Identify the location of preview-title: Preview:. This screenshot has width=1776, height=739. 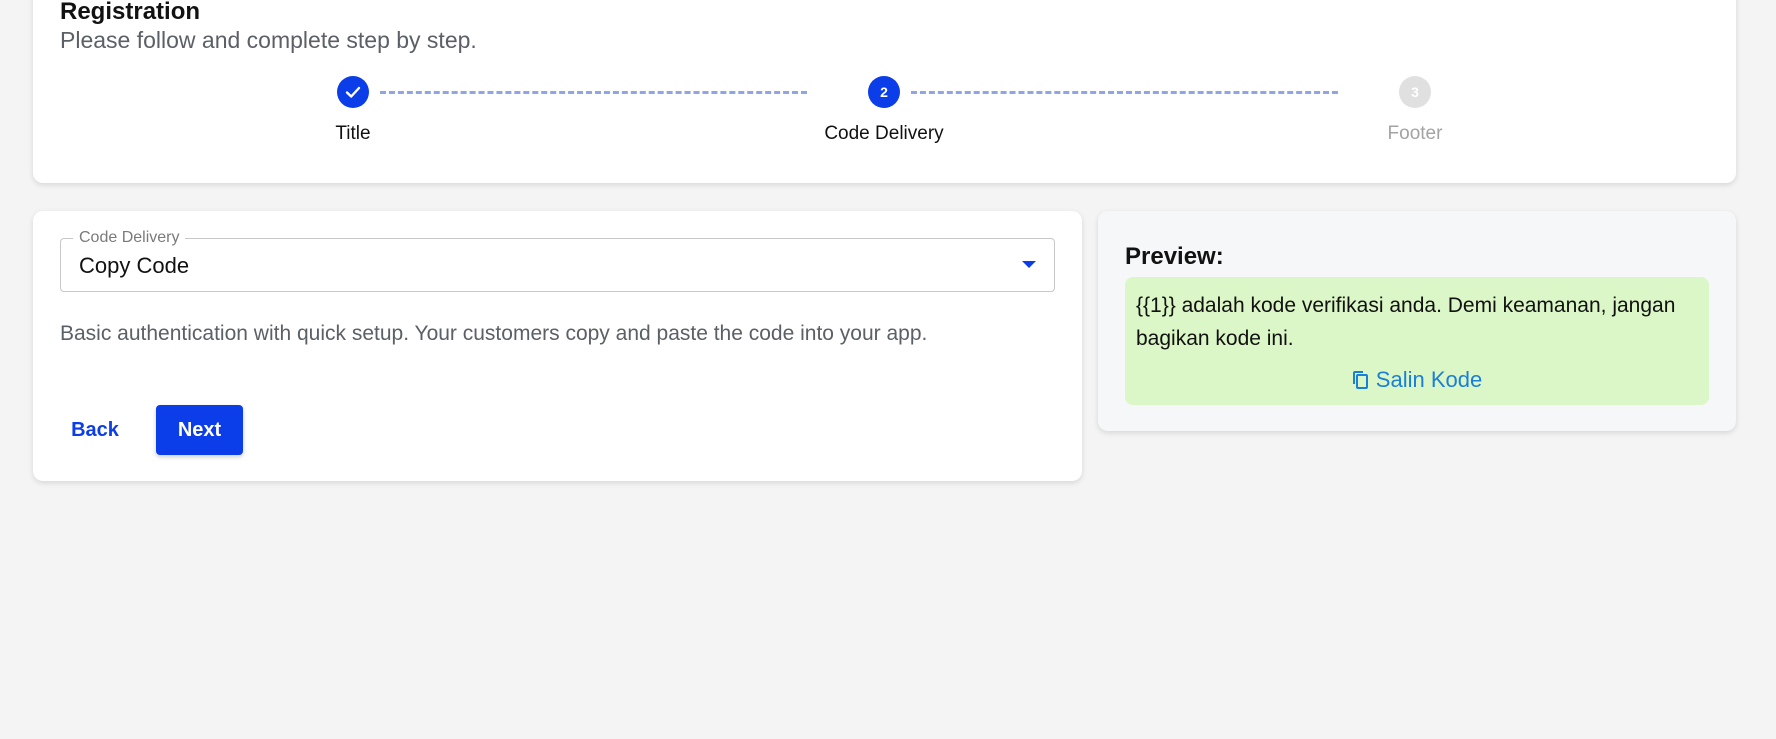
(1174, 256).